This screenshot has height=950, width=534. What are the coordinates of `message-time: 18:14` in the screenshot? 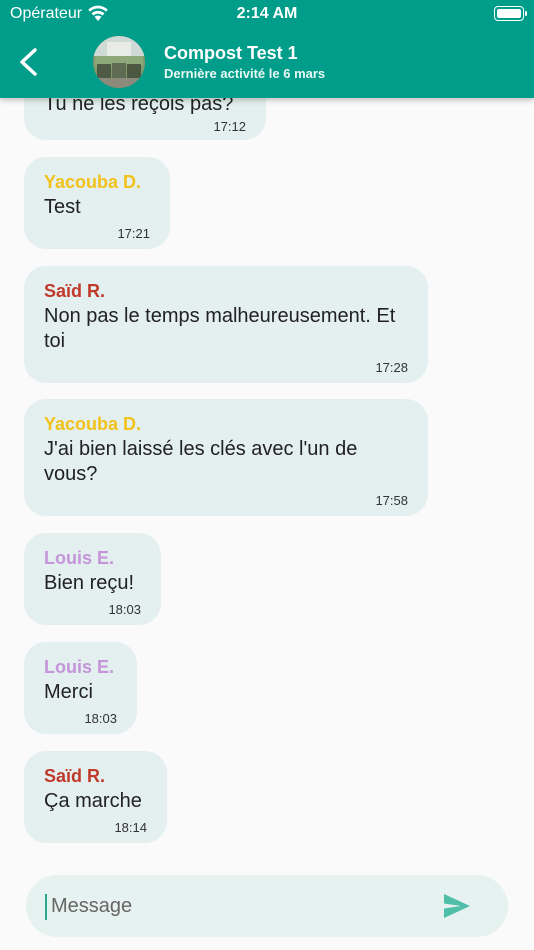 It's located at (130, 827).